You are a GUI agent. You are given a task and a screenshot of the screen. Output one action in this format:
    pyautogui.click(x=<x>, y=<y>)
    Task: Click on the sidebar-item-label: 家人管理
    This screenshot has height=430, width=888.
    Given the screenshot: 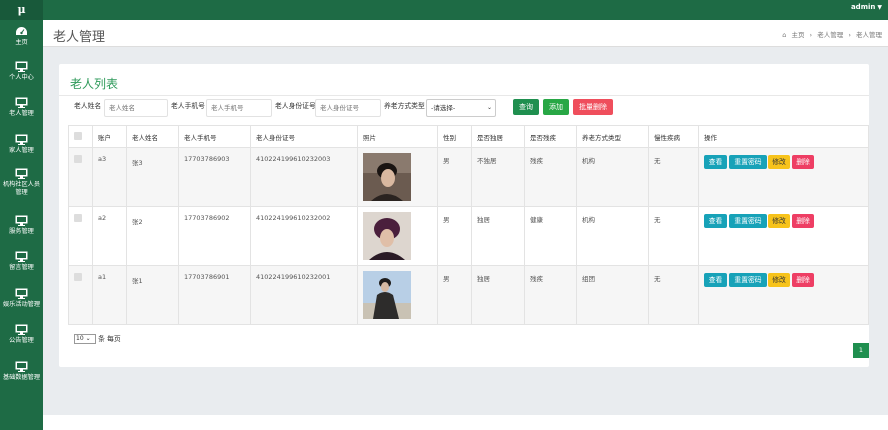 What is the action you would take?
    pyautogui.click(x=21, y=150)
    